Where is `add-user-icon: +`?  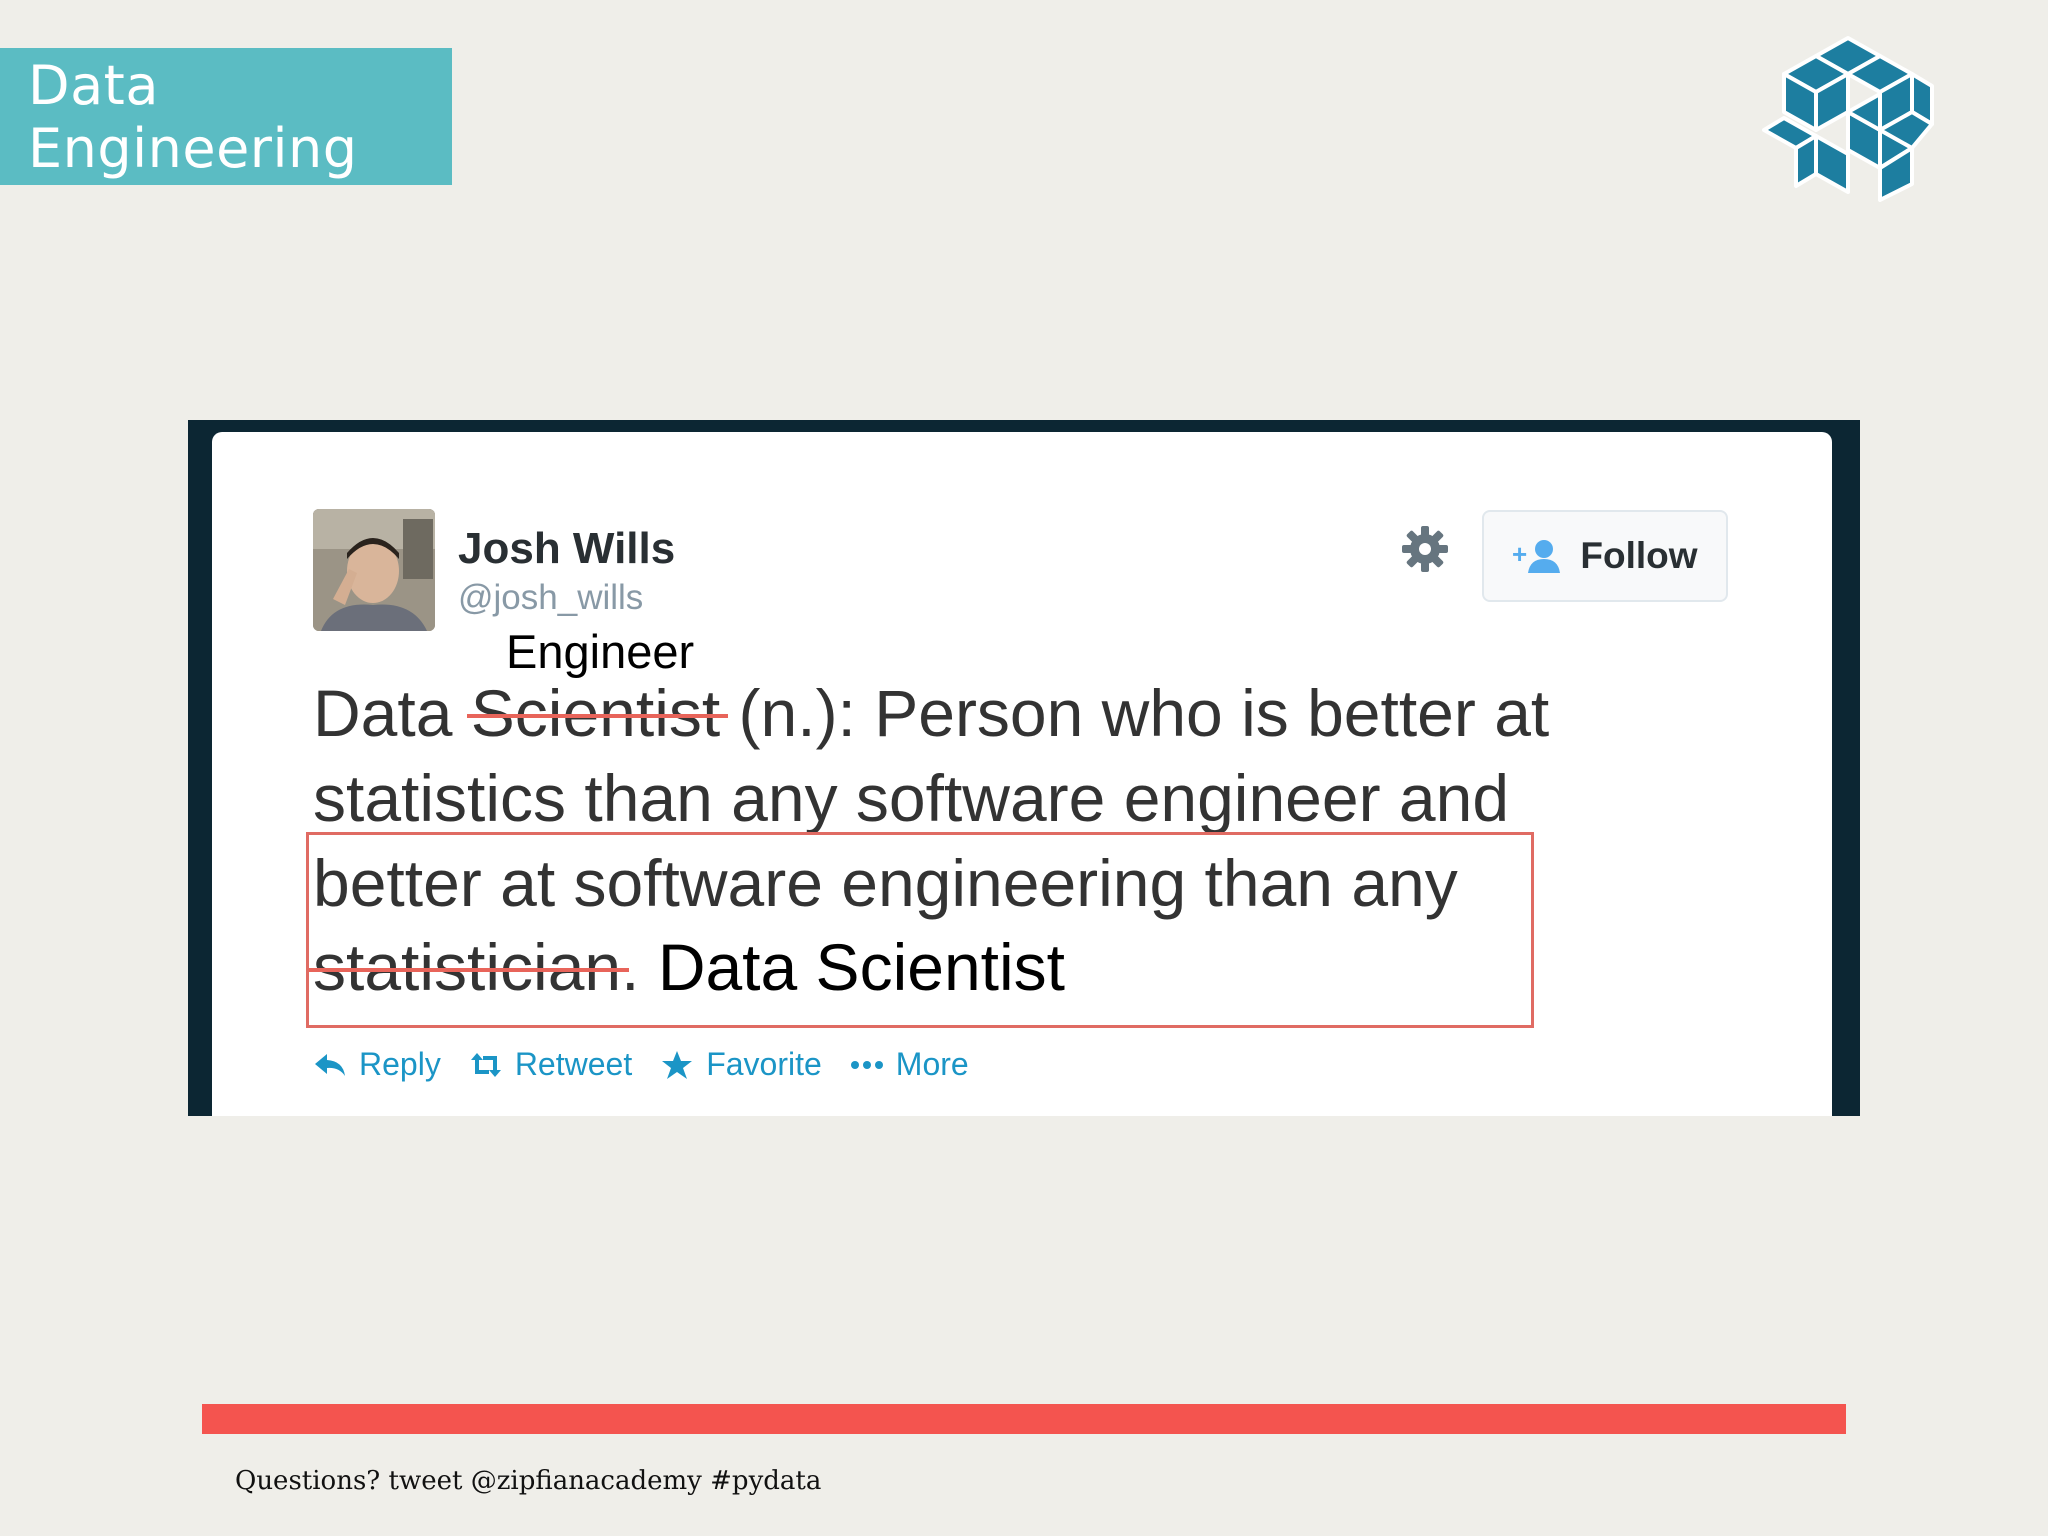 add-user-icon: + is located at coordinates (1536, 556).